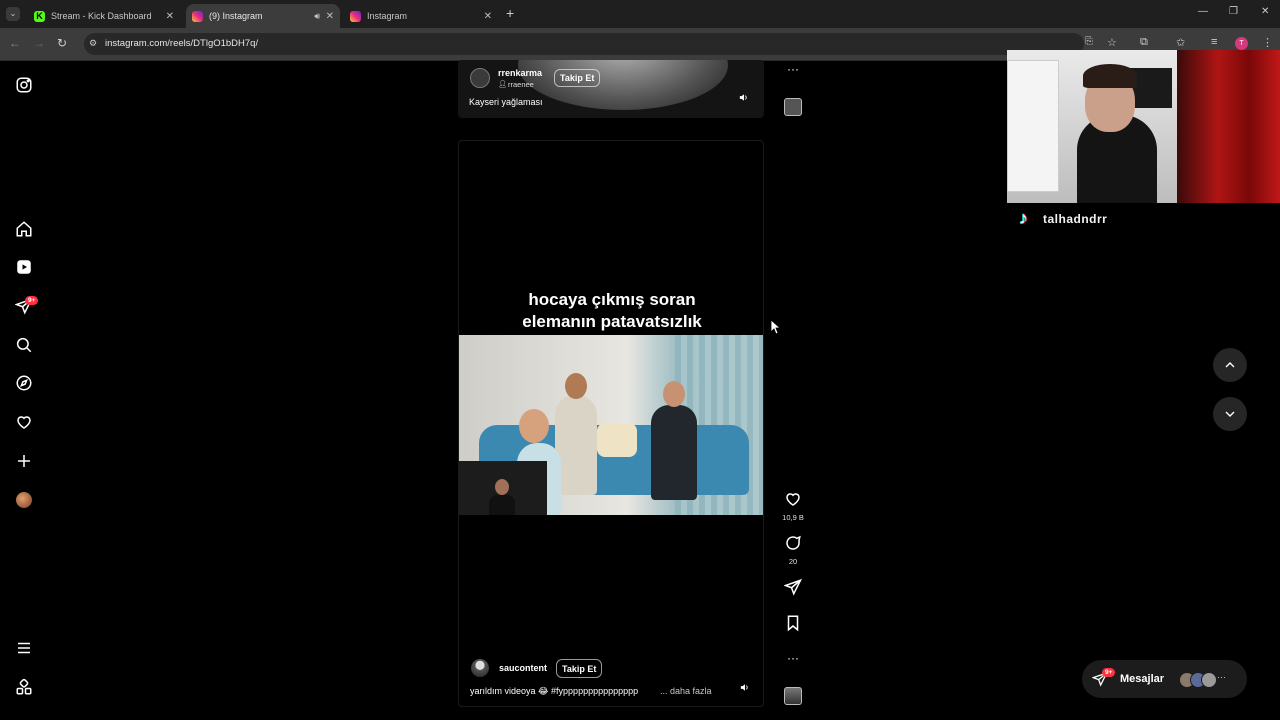 The image size is (1280, 720). I want to click on collab-user-icon: 👤︎, so click(502, 84).